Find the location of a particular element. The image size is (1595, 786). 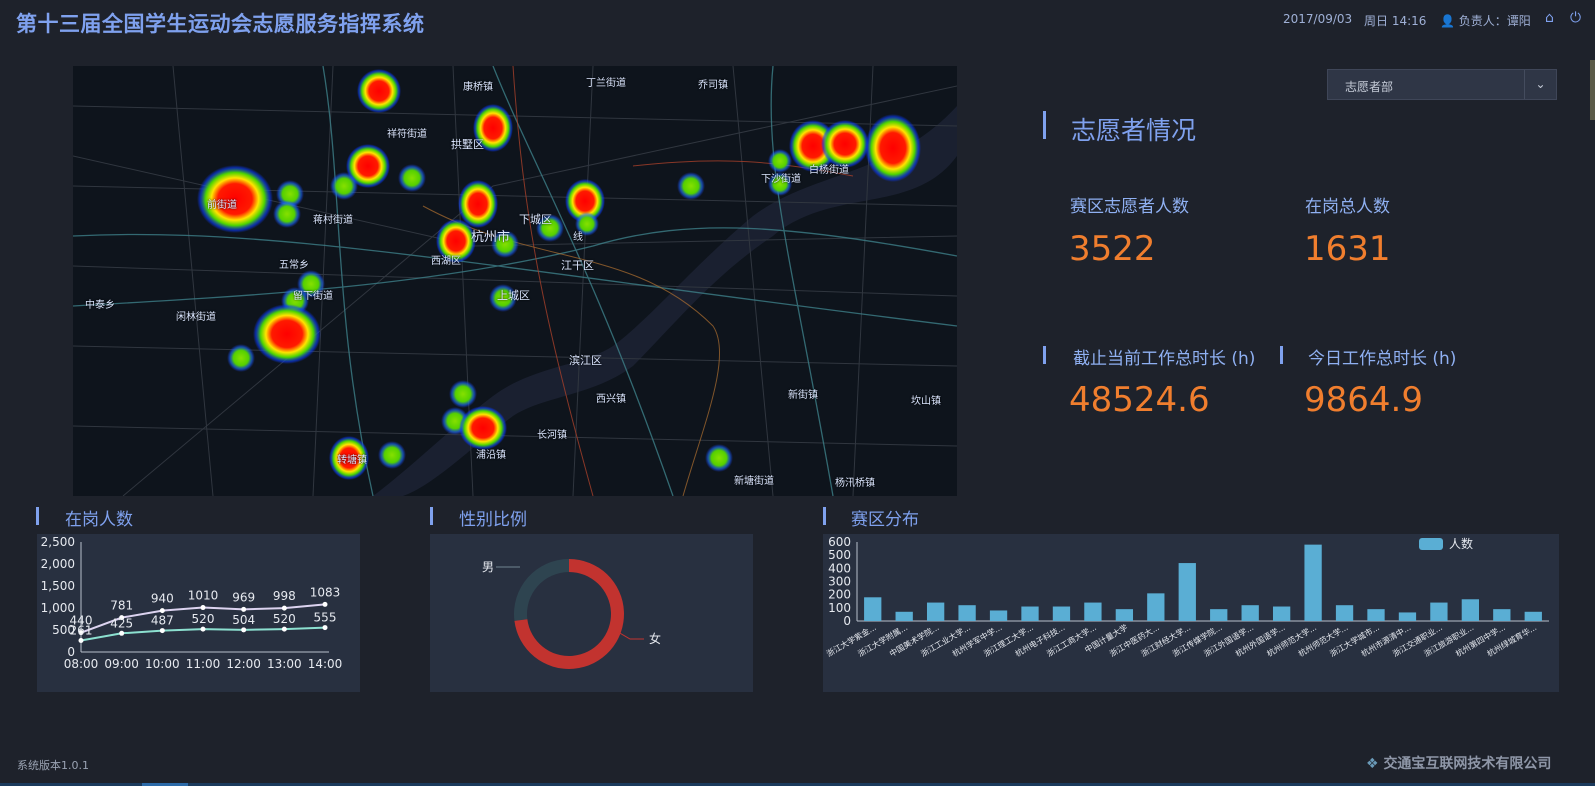

data-label: 555 is located at coordinates (325, 618).